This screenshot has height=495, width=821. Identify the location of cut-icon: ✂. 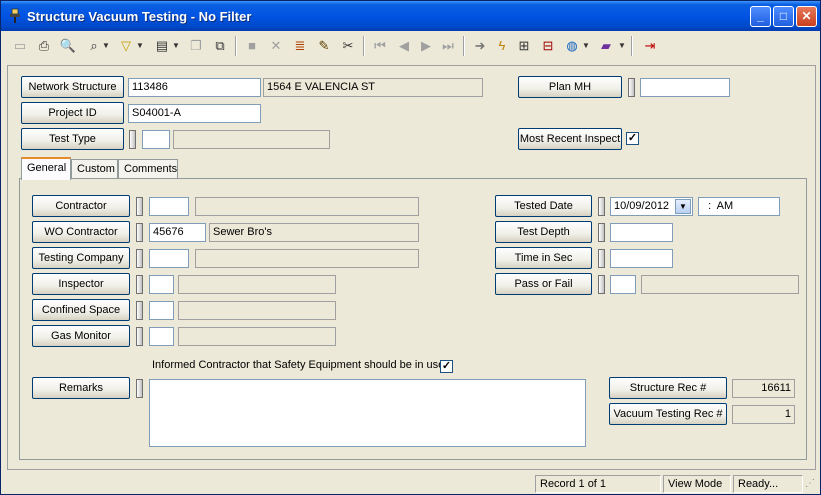
(348, 46).